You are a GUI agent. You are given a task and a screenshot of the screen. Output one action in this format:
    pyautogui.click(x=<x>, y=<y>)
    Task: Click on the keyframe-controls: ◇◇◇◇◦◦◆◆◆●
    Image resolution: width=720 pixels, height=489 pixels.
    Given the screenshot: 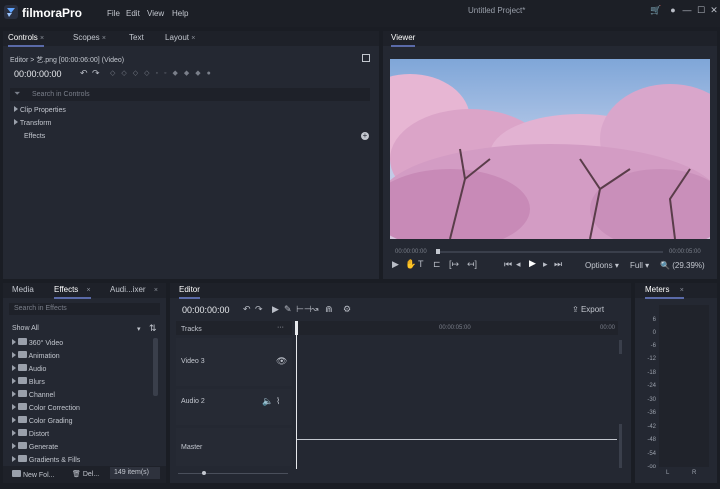 What is the action you would take?
    pyautogui.click(x=163, y=73)
    